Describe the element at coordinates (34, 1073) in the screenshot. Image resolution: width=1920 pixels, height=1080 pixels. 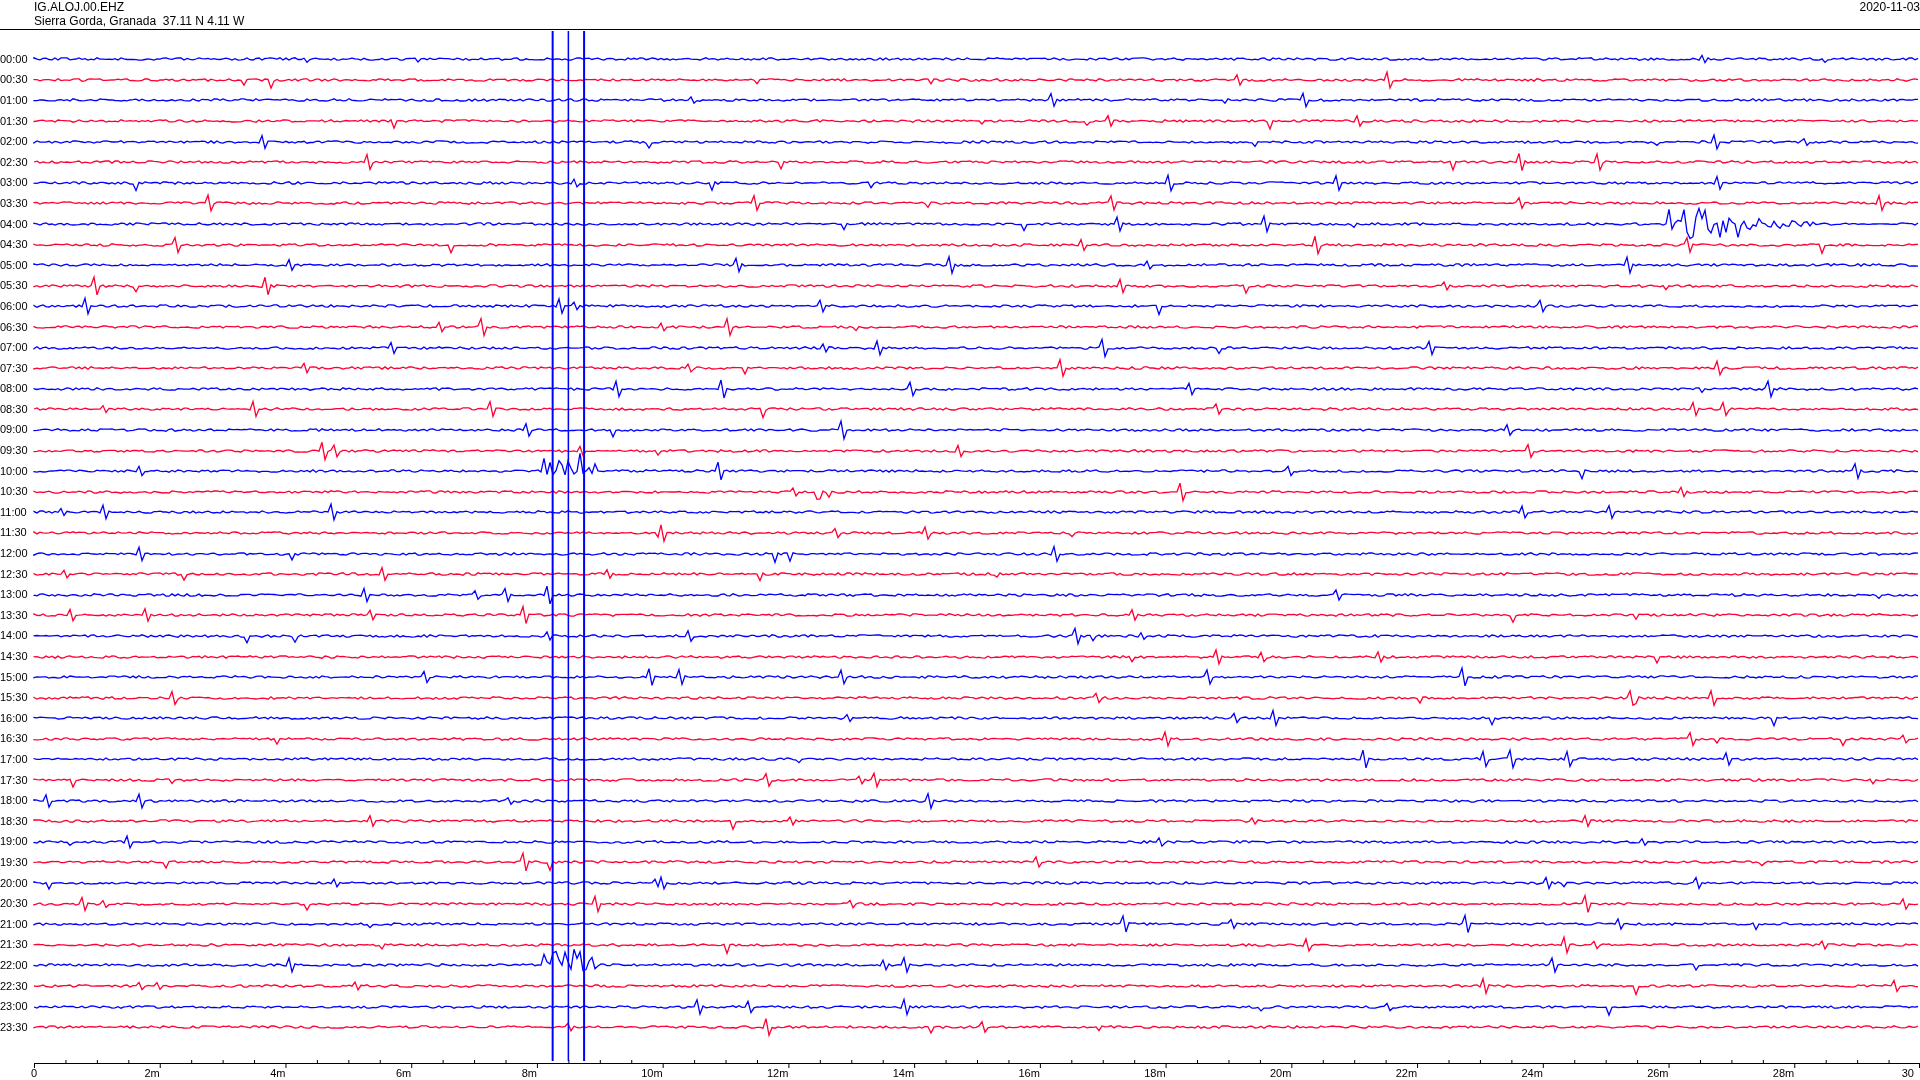
I see `axis-tick-label: 0` at that location.